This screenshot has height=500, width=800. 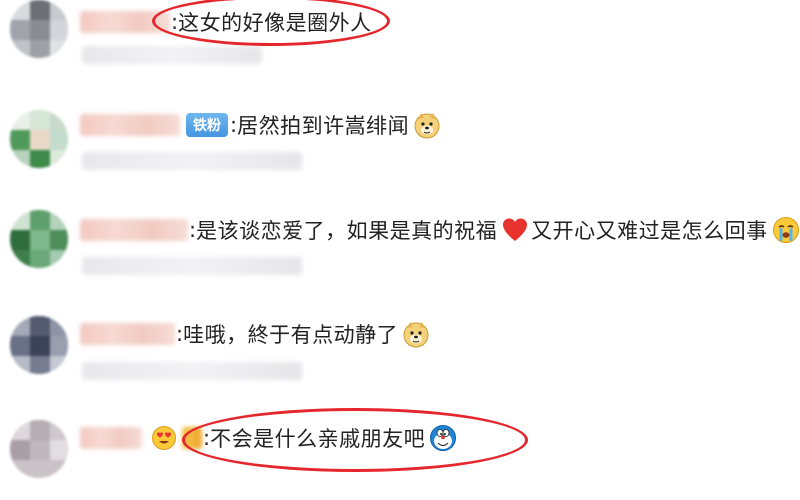 I want to click on comment-text: 哇哦，終于有点动静了, so click(x=291, y=335).